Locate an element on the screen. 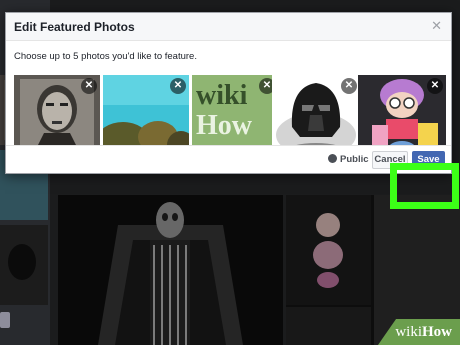 Image resolution: width=460 pixels, height=345 pixels. privacy-selector: Public is located at coordinates (348, 159).